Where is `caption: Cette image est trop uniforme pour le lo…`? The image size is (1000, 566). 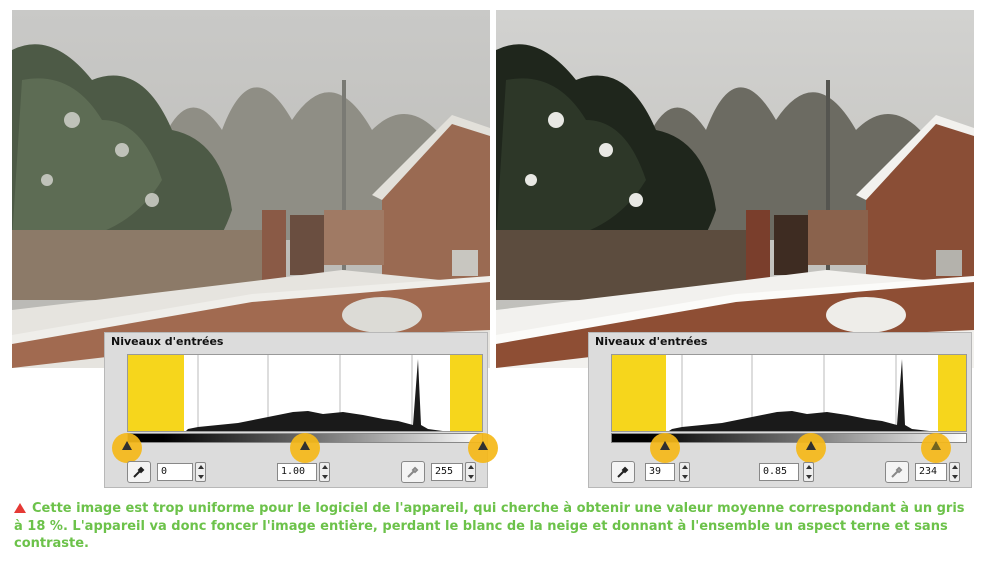
caption: Cette image est trop uniforme pour le lo… is located at coordinates (494, 526).